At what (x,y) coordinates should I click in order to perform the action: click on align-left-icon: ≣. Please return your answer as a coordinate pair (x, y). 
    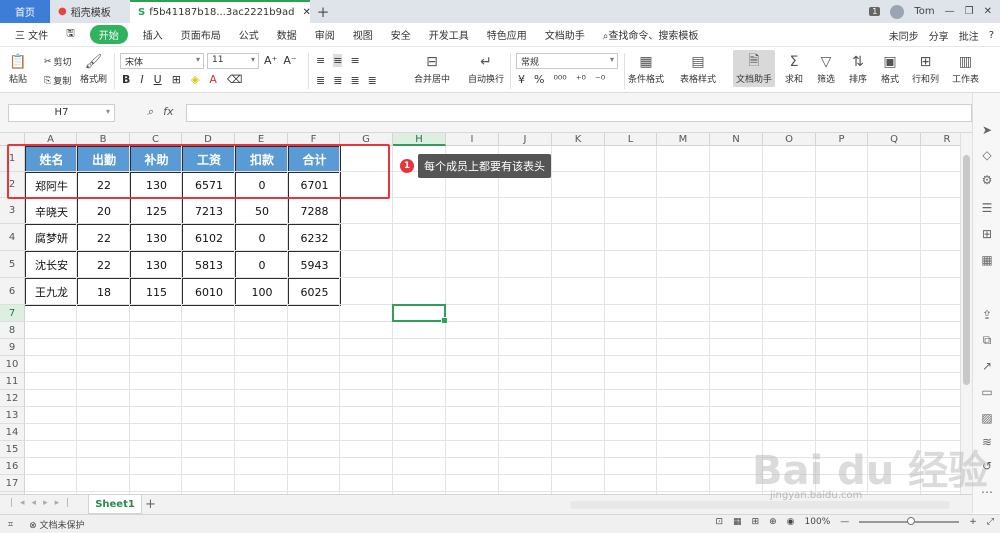
    Looking at the image, I should click on (320, 80).